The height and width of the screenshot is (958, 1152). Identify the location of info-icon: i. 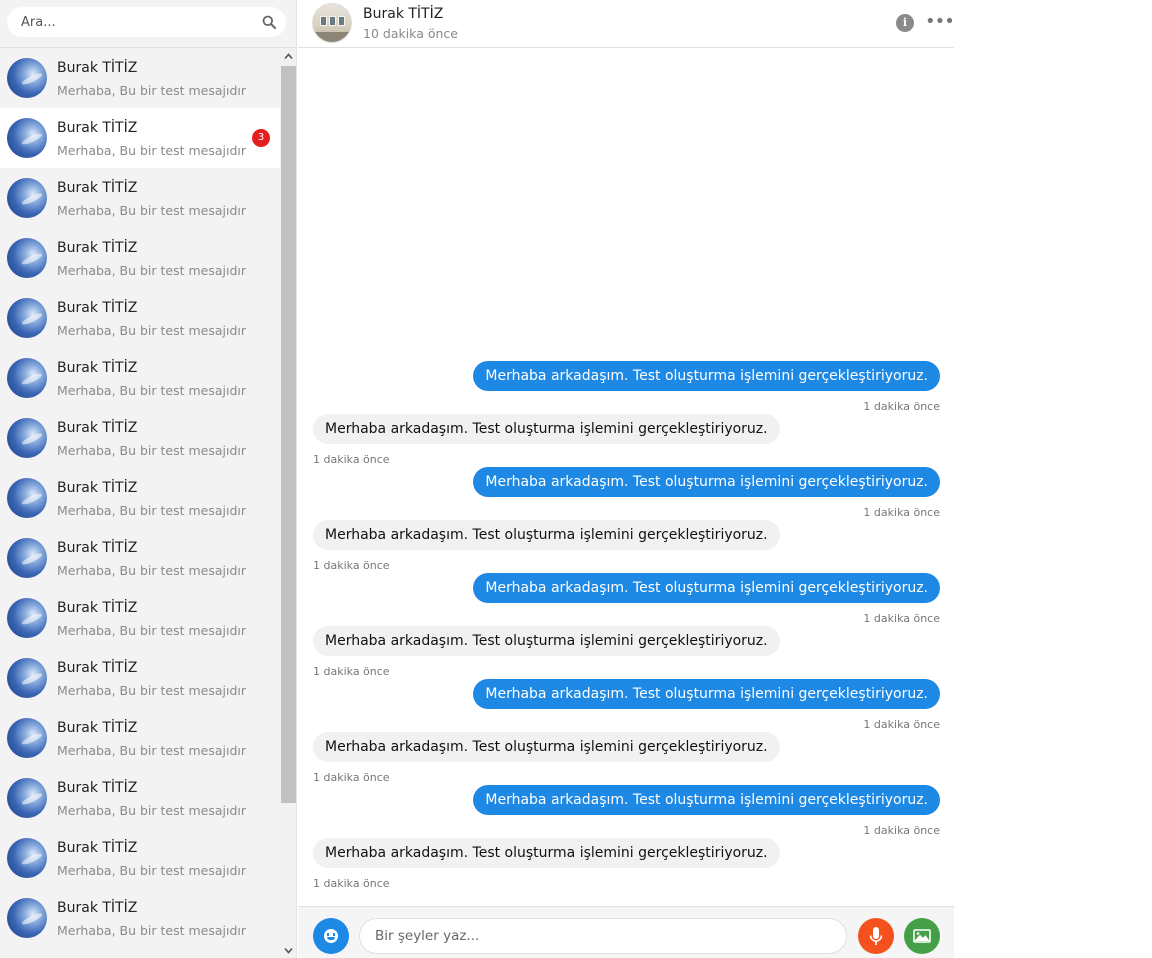
(905, 23).